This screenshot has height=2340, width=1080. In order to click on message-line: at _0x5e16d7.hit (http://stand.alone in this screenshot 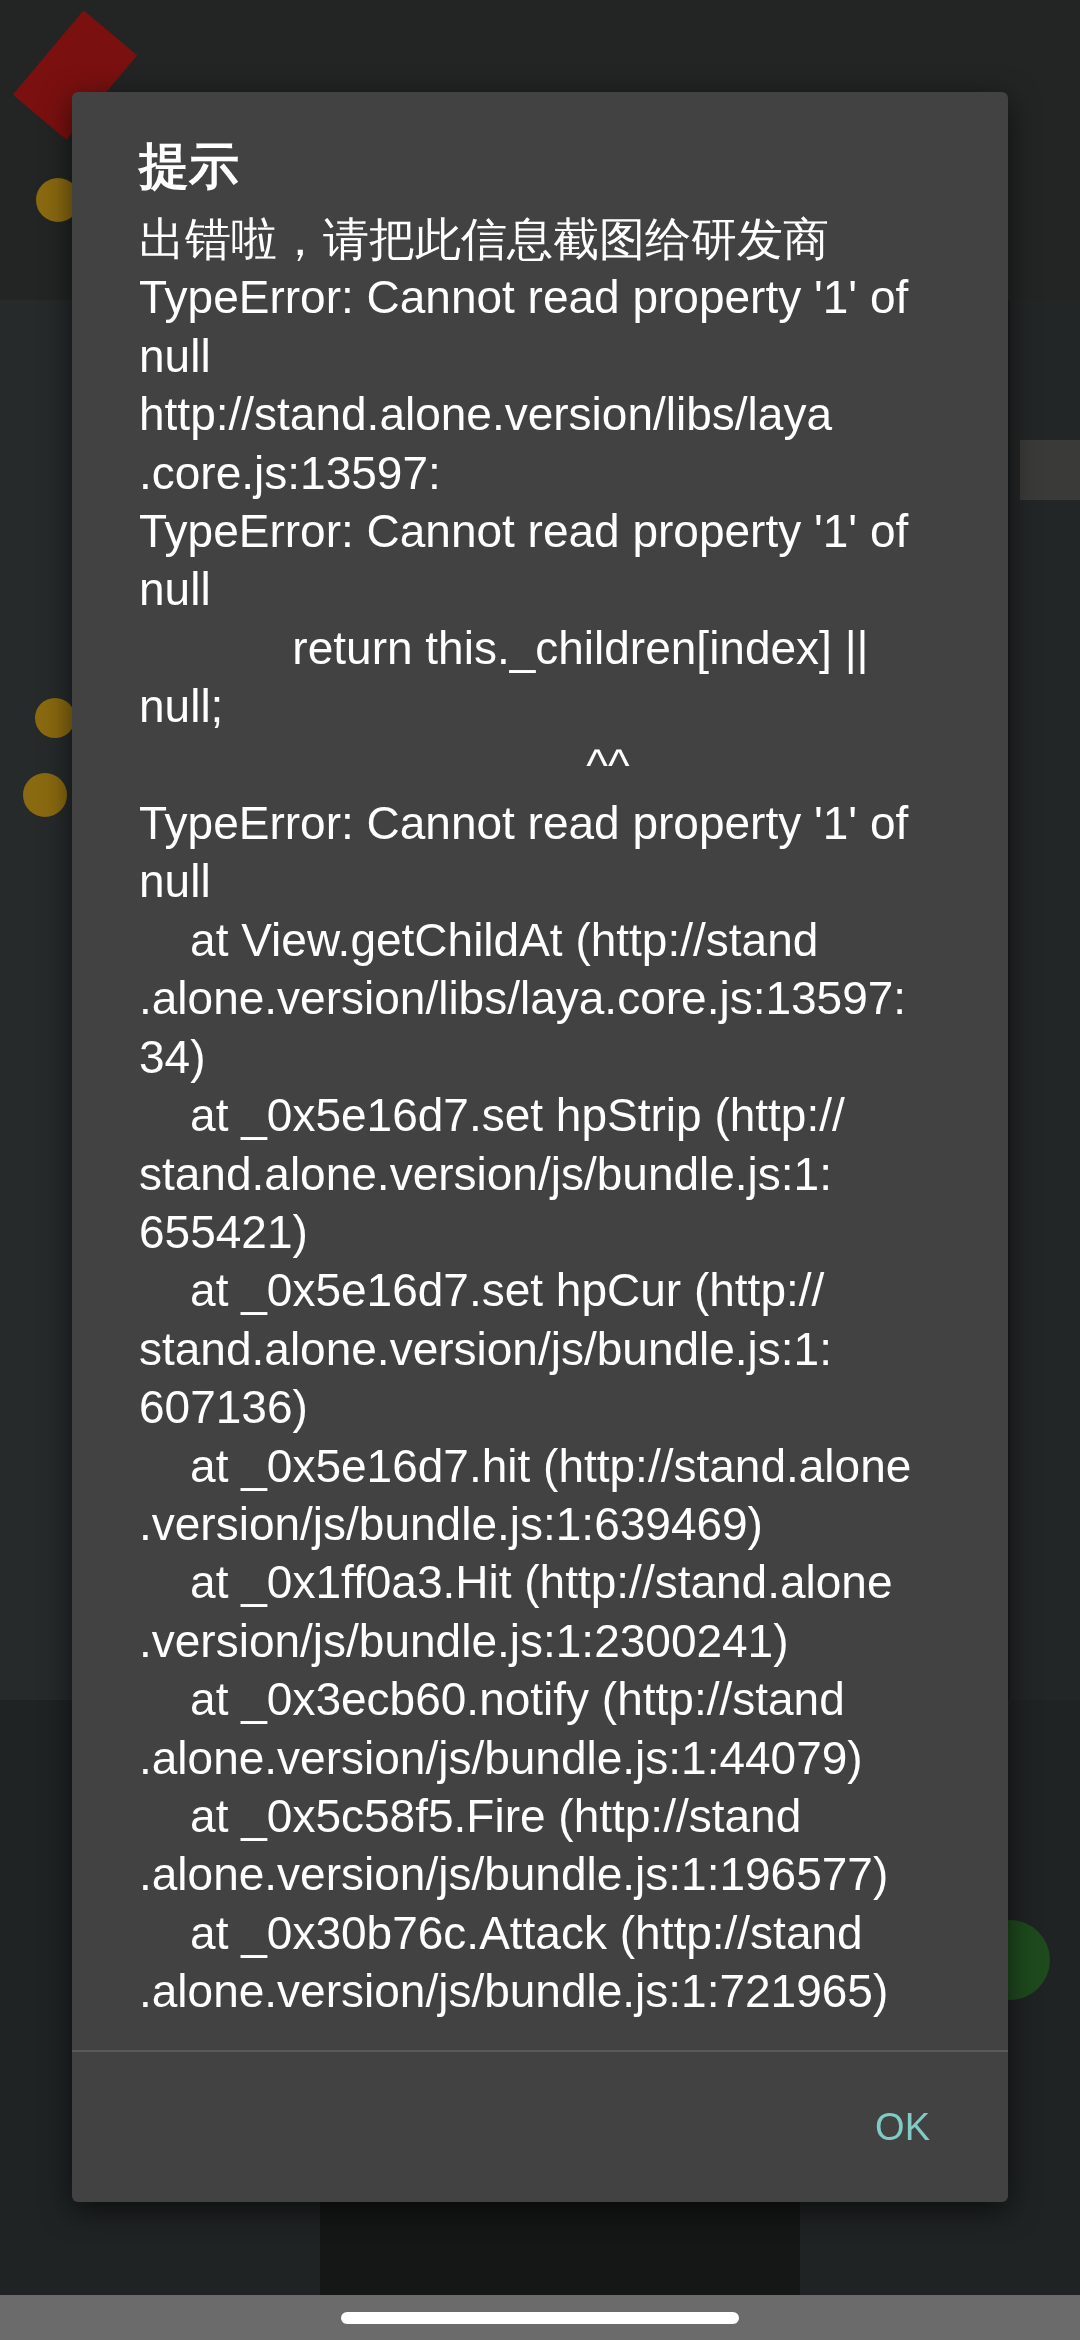, I will do `click(550, 1466)`.